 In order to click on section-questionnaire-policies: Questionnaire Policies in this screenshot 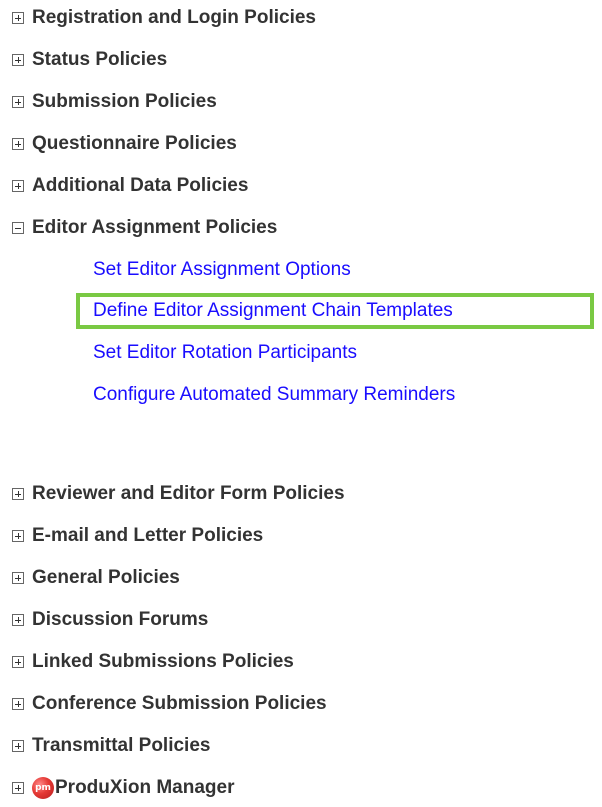, I will do `click(118, 144)`.